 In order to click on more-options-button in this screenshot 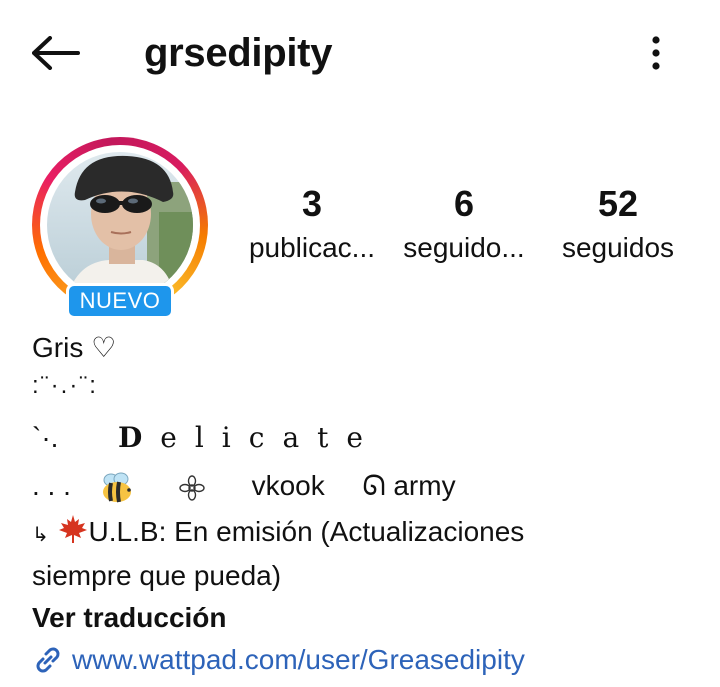, I will do `click(656, 53)`.